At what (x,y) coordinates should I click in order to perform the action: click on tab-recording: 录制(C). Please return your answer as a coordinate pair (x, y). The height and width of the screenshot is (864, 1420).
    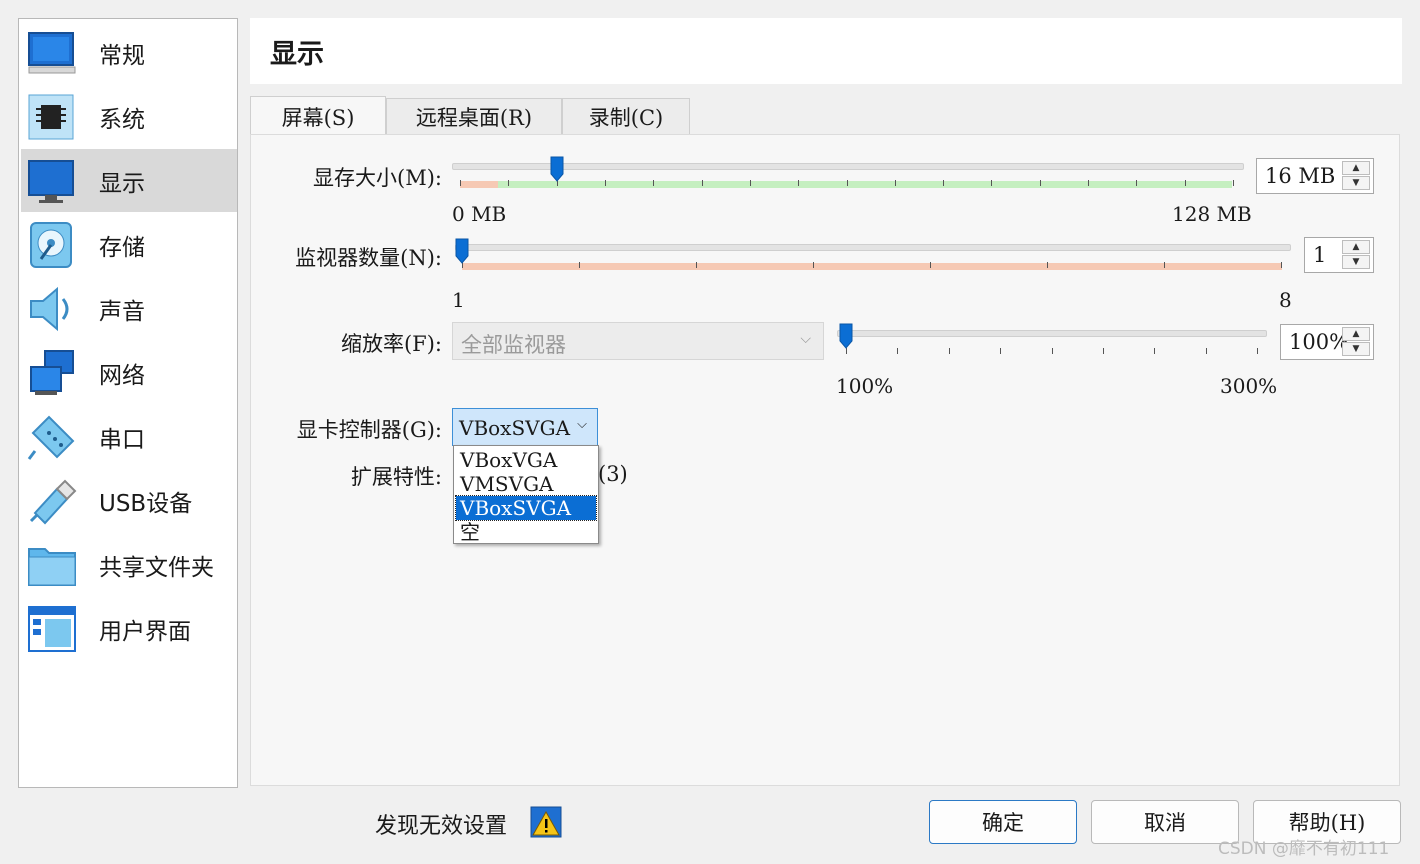
    Looking at the image, I should click on (626, 116).